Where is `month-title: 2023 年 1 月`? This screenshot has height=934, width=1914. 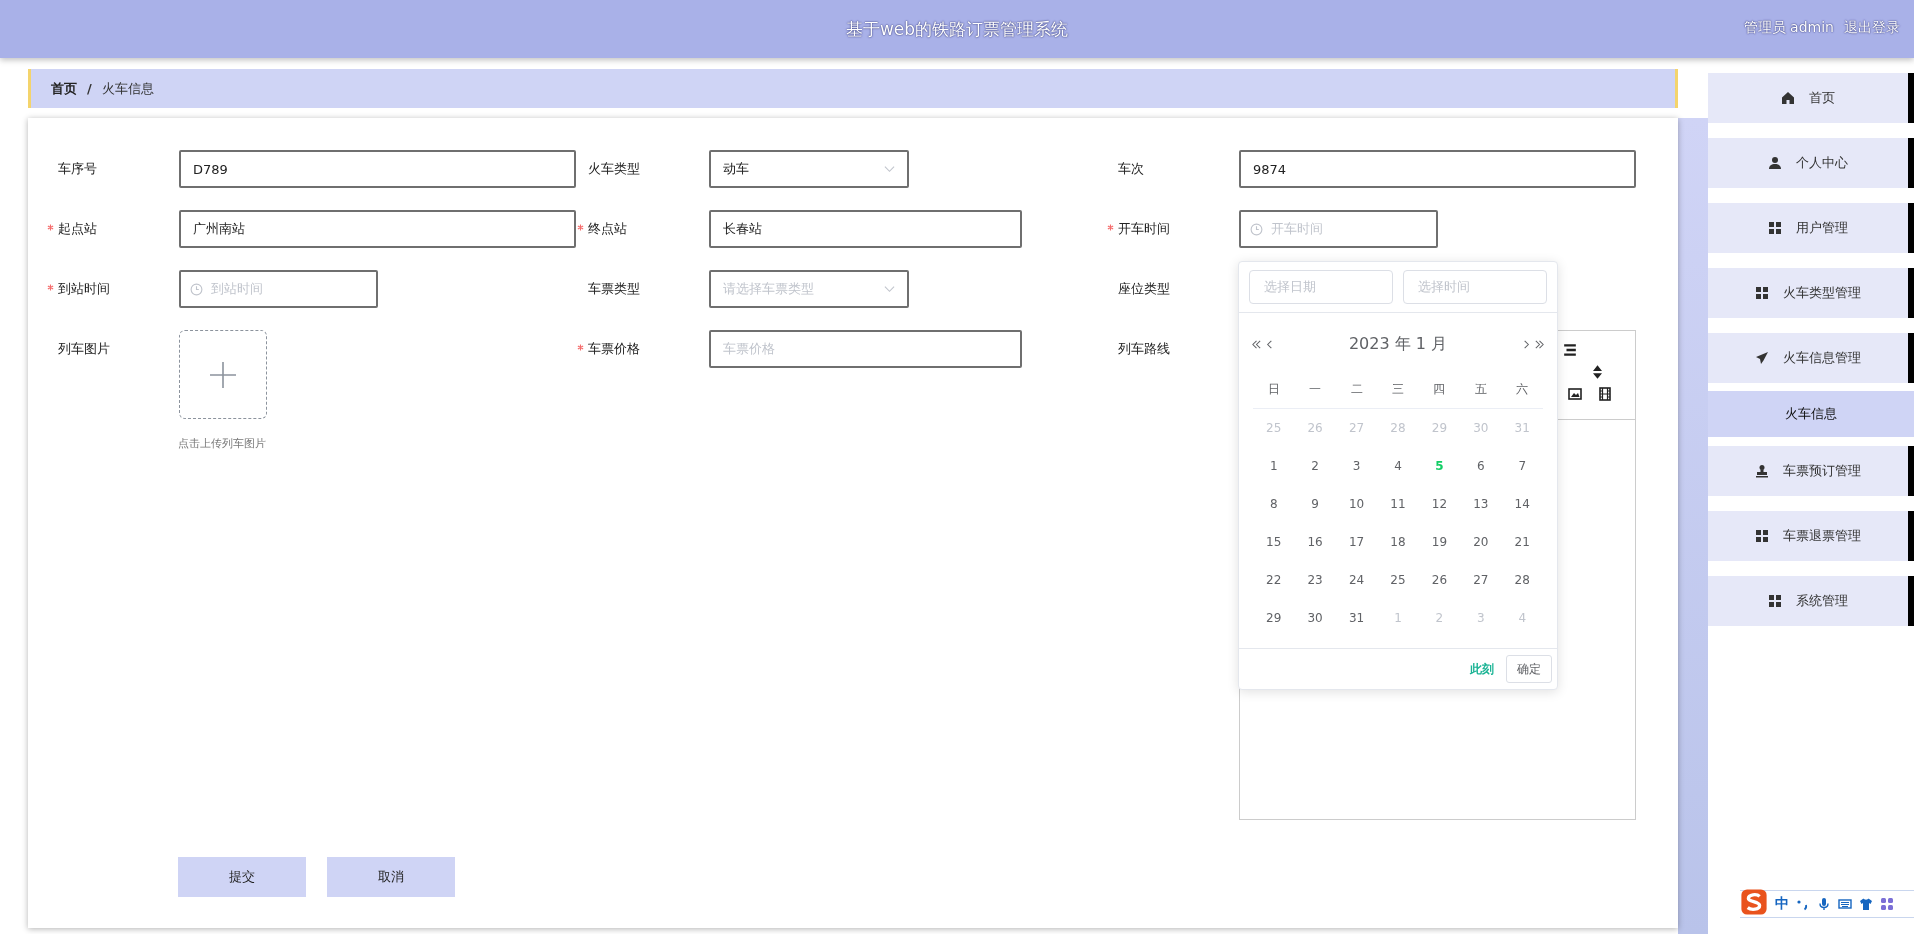 month-title: 2023 年 1 月 is located at coordinates (1398, 344).